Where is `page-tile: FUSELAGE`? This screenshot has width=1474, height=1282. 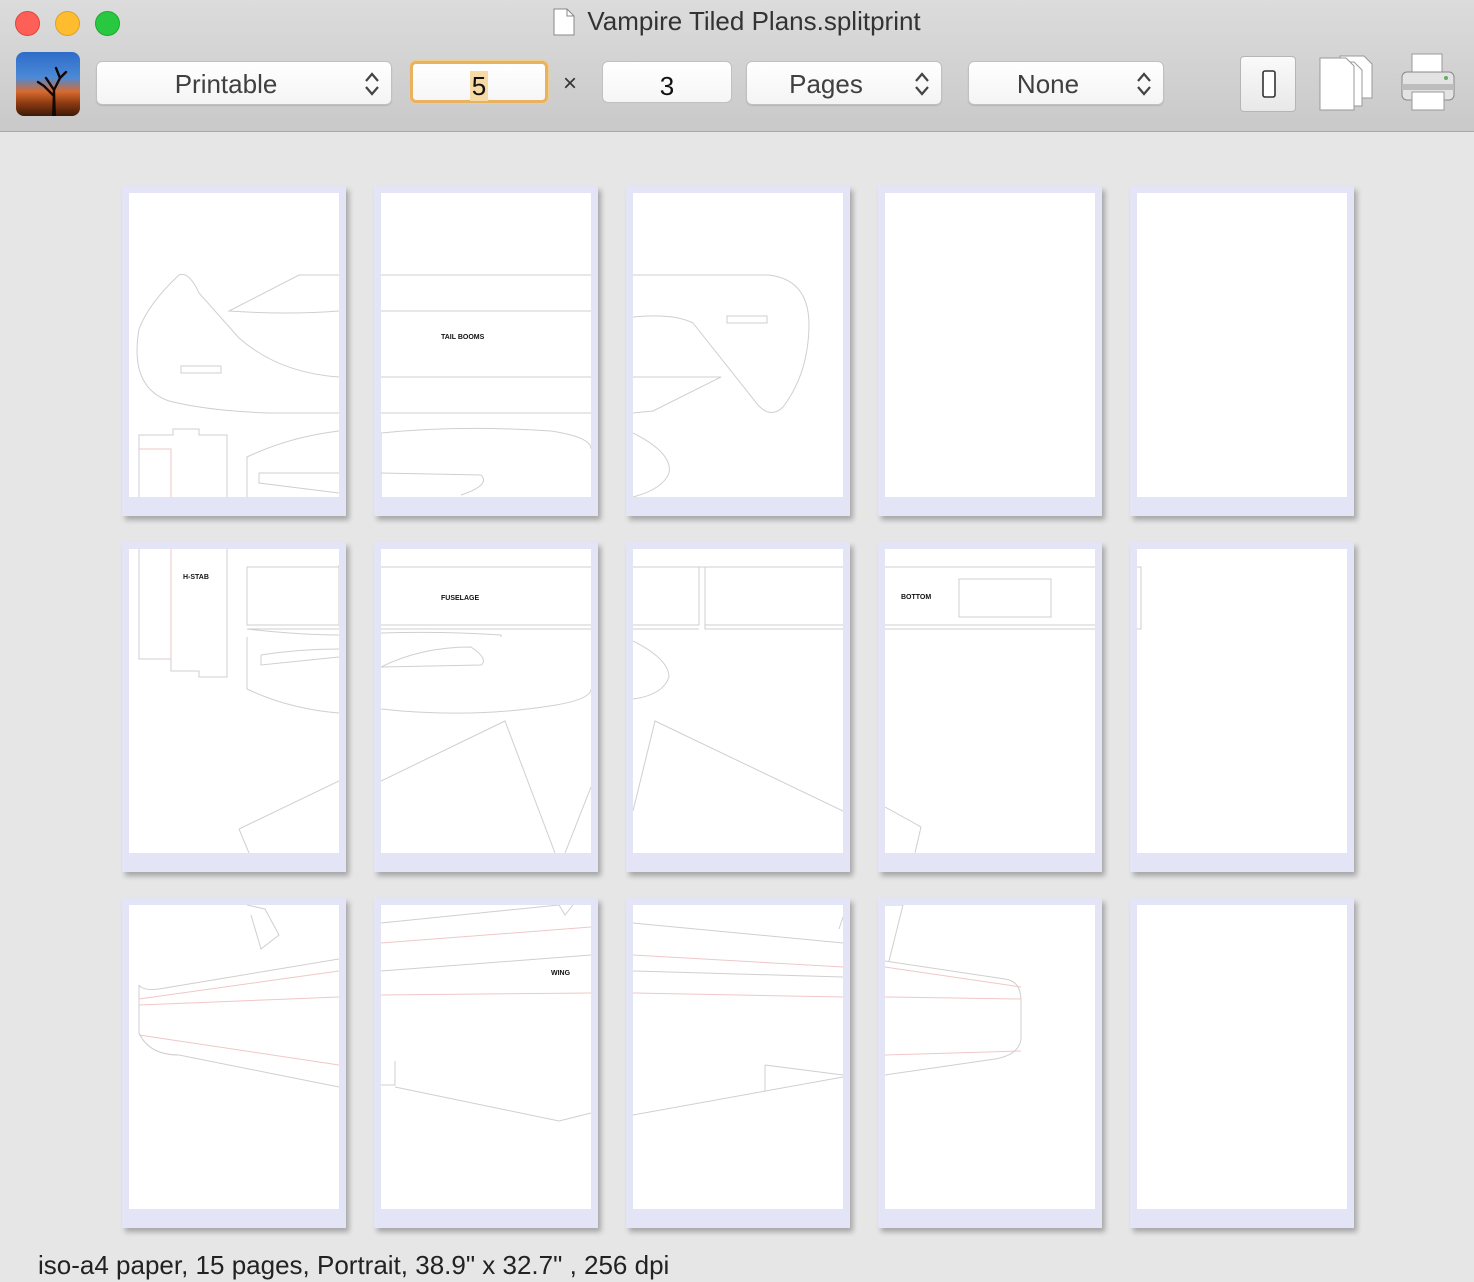 page-tile: FUSELAGE is located at coordinates (486, 707).